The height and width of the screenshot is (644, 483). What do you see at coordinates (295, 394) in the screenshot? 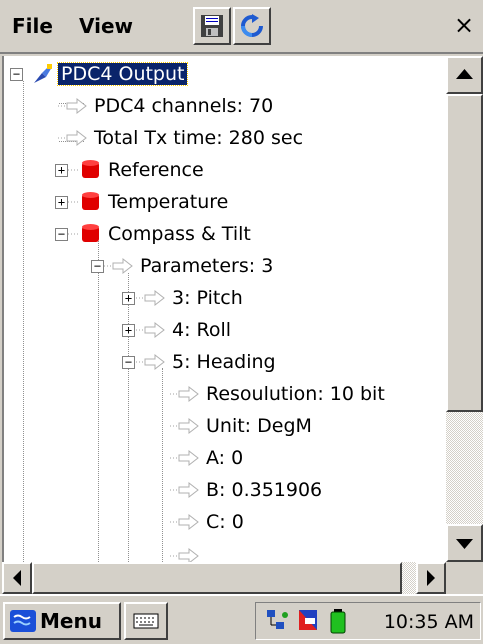
I see `tree-item-label: Resoulution: 10 bit` at bounding box center [295, 394].